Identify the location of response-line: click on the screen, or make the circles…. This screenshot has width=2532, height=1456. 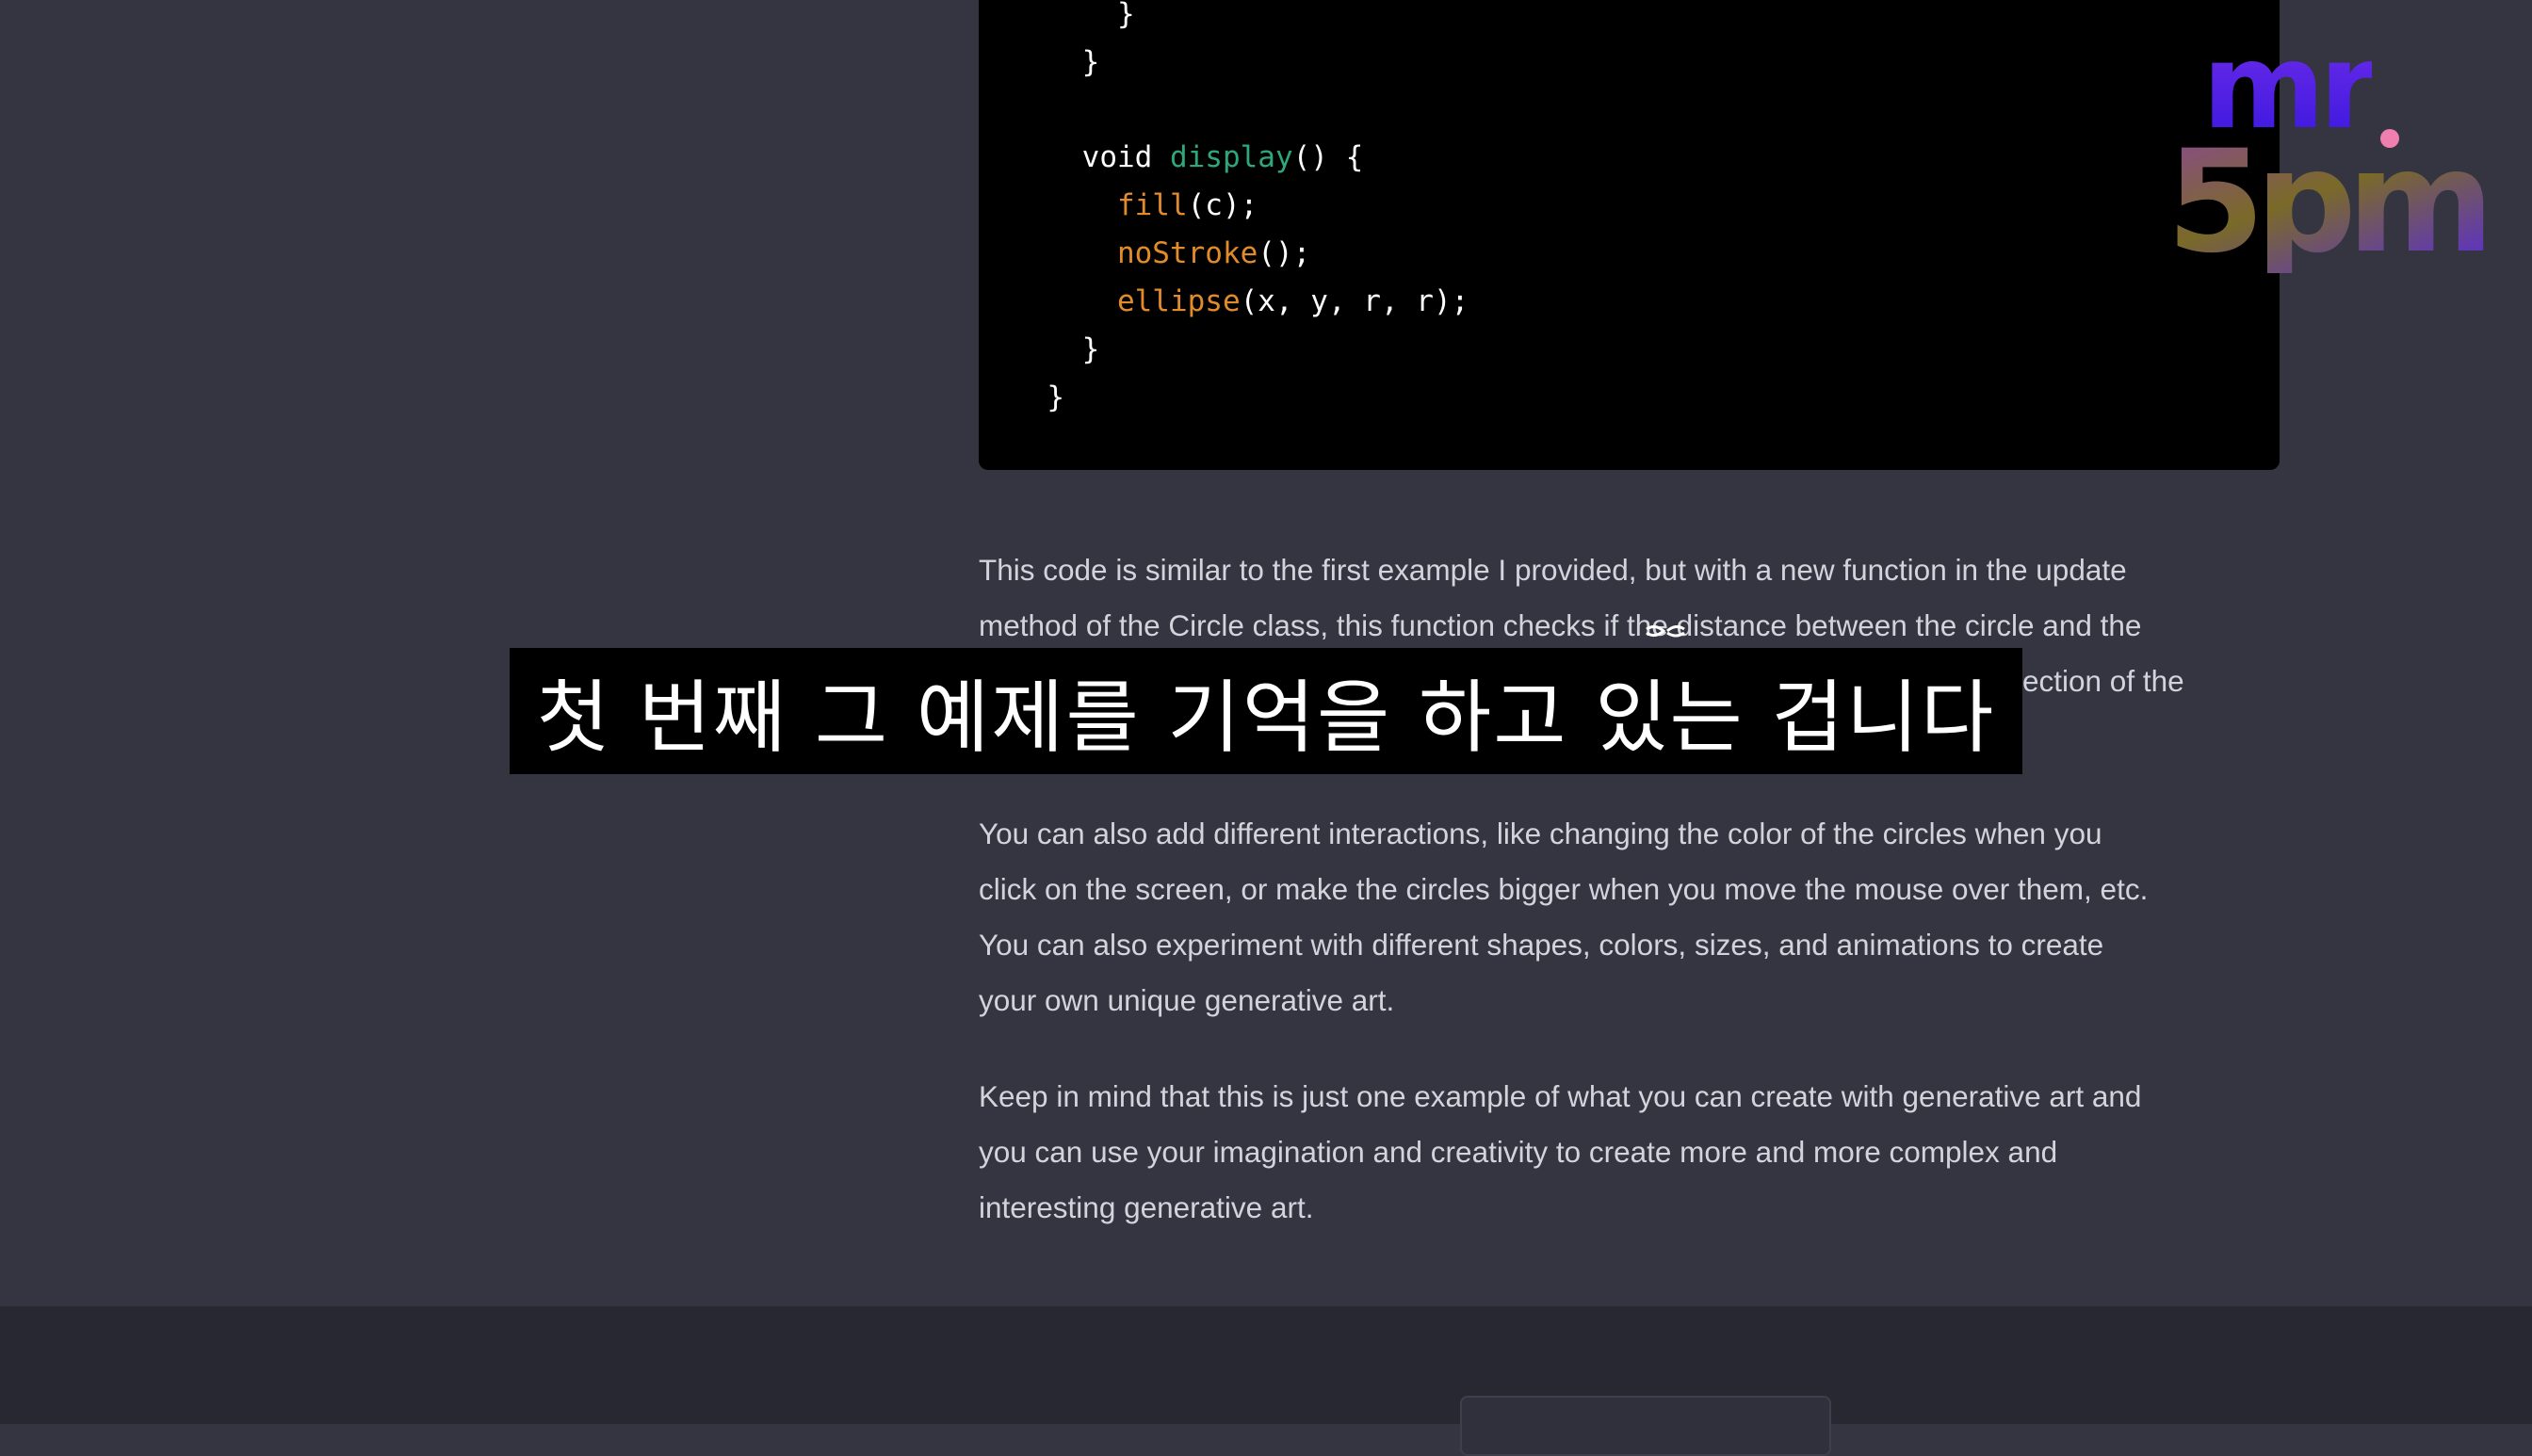
(1564, 889).